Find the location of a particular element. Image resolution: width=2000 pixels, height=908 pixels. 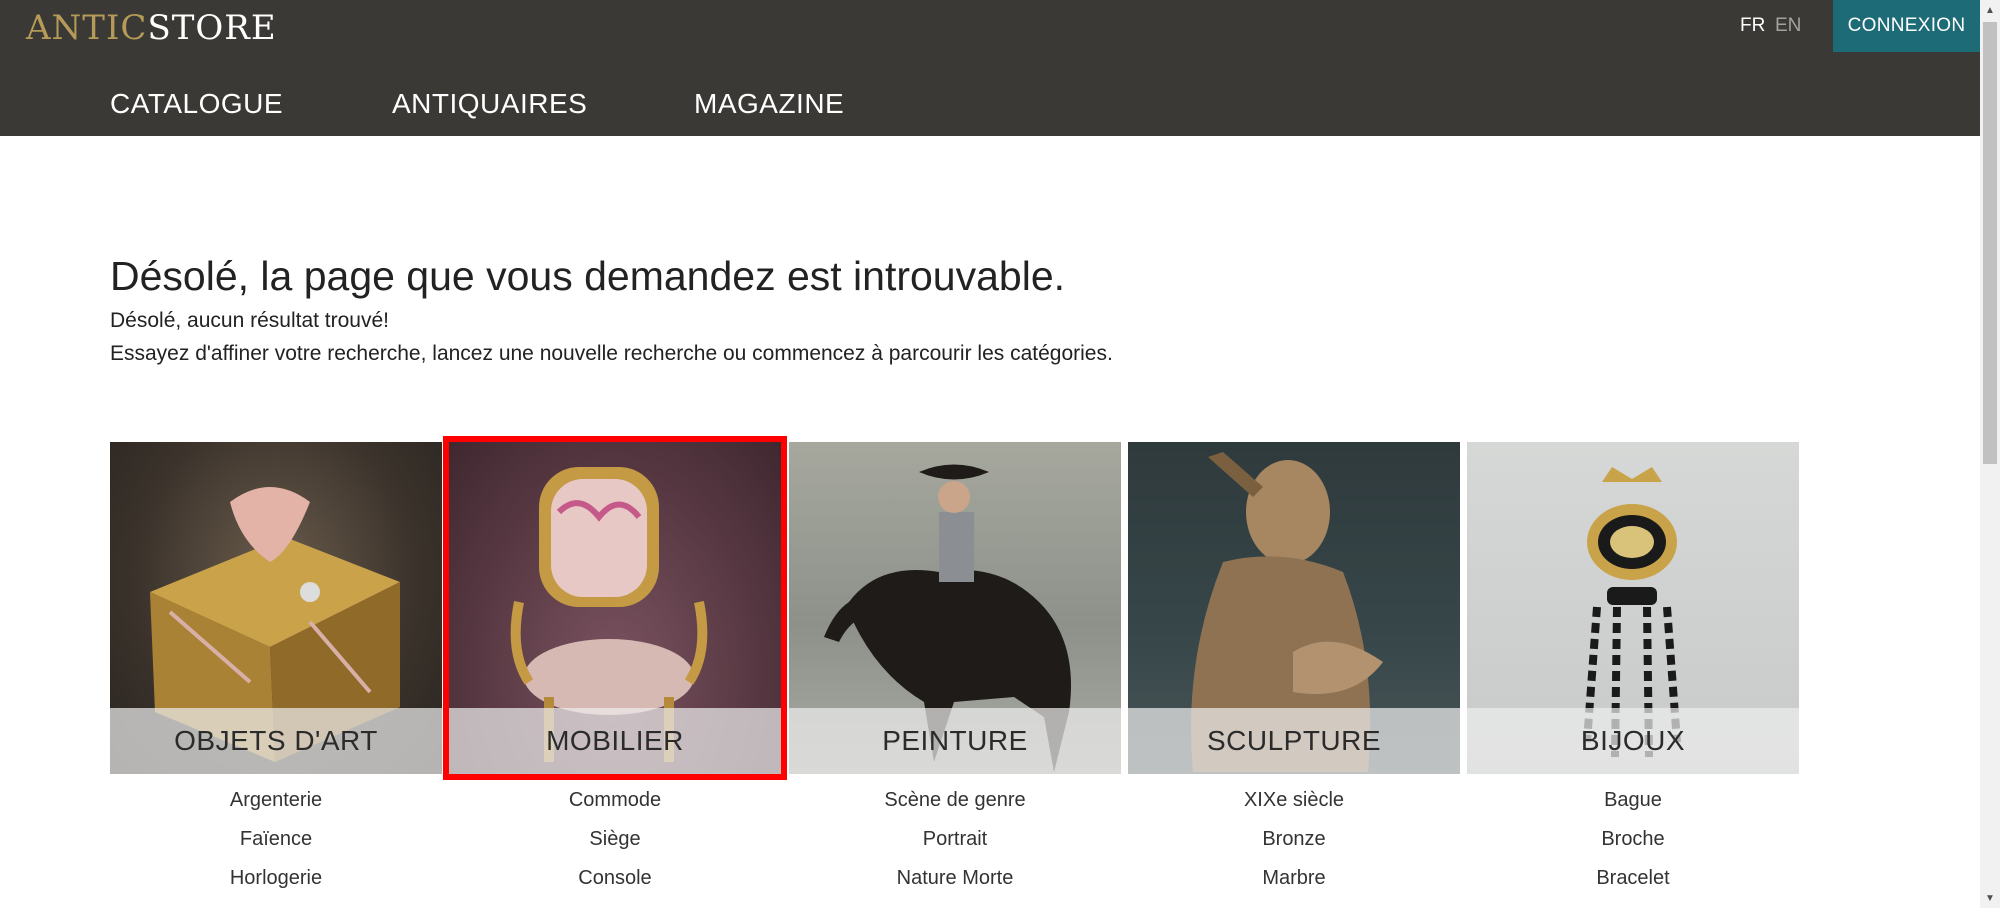

scroll-up-arrow-icon: ▲ is located at coordinates (1990, 10).